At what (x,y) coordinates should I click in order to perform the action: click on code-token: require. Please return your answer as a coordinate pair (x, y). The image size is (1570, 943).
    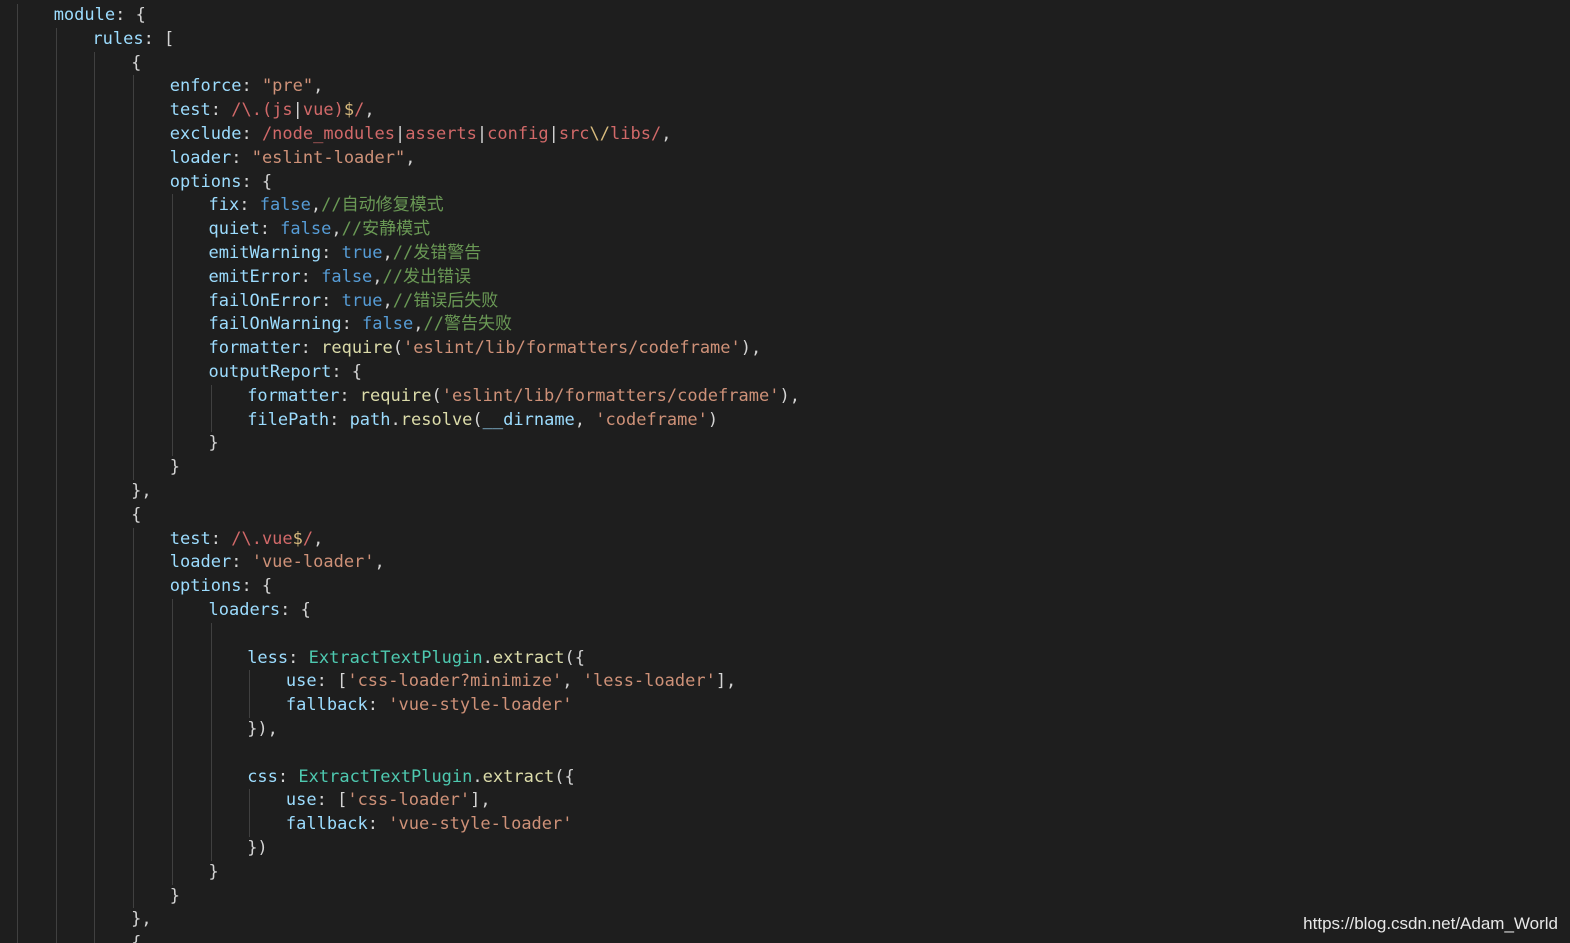
    Looking at the image, I should click on (357, 348).